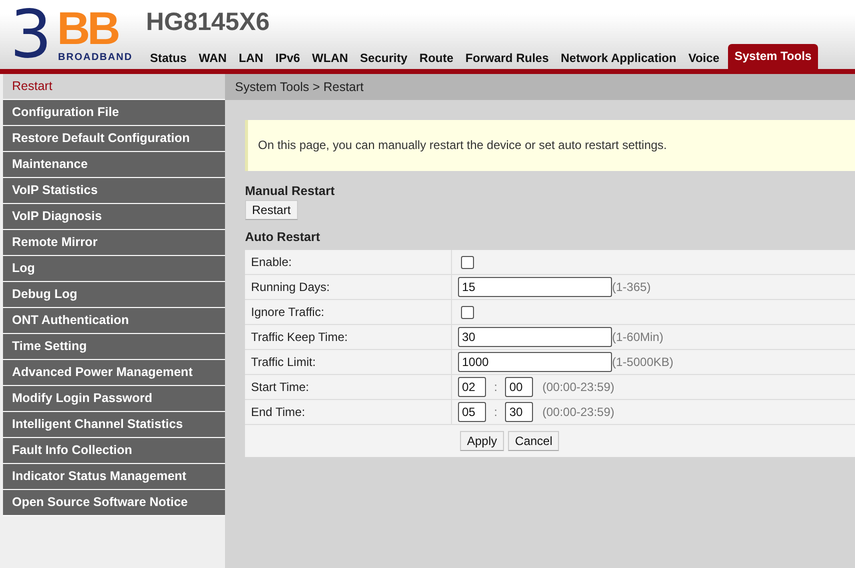  What do you see at coordinates (519, 387) in the screenshot?
I see `minute-field: 00` at bounding box center [519, 387].